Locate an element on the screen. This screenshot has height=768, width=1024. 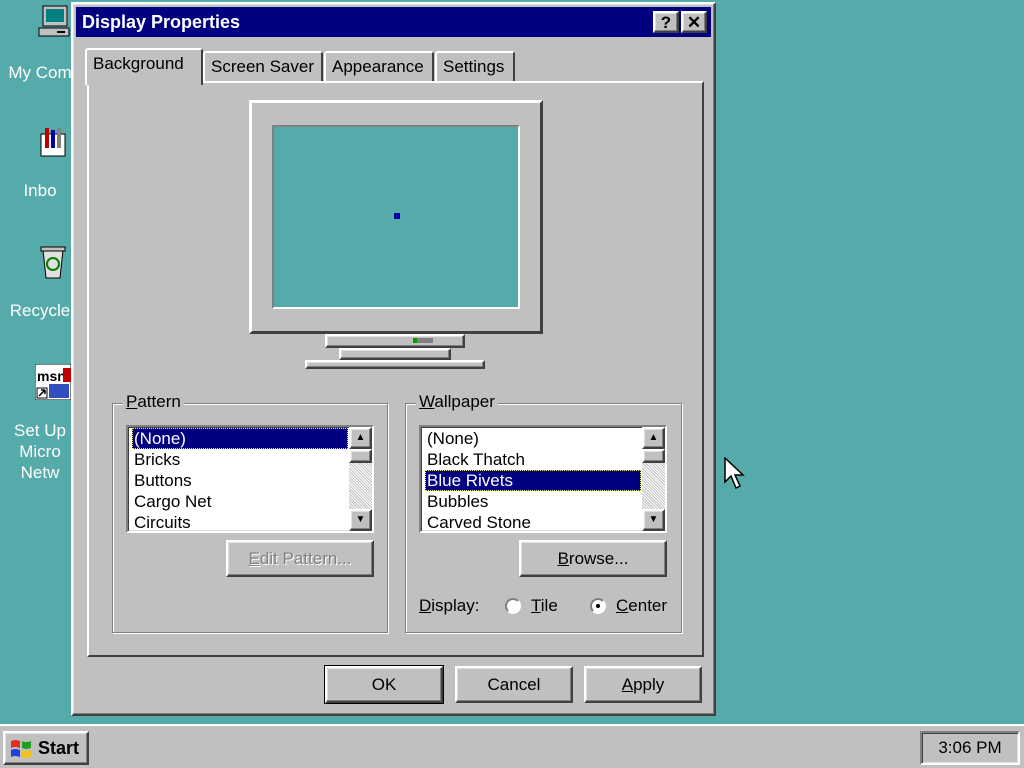
start-label: Start is located at coordinates (59, 748).